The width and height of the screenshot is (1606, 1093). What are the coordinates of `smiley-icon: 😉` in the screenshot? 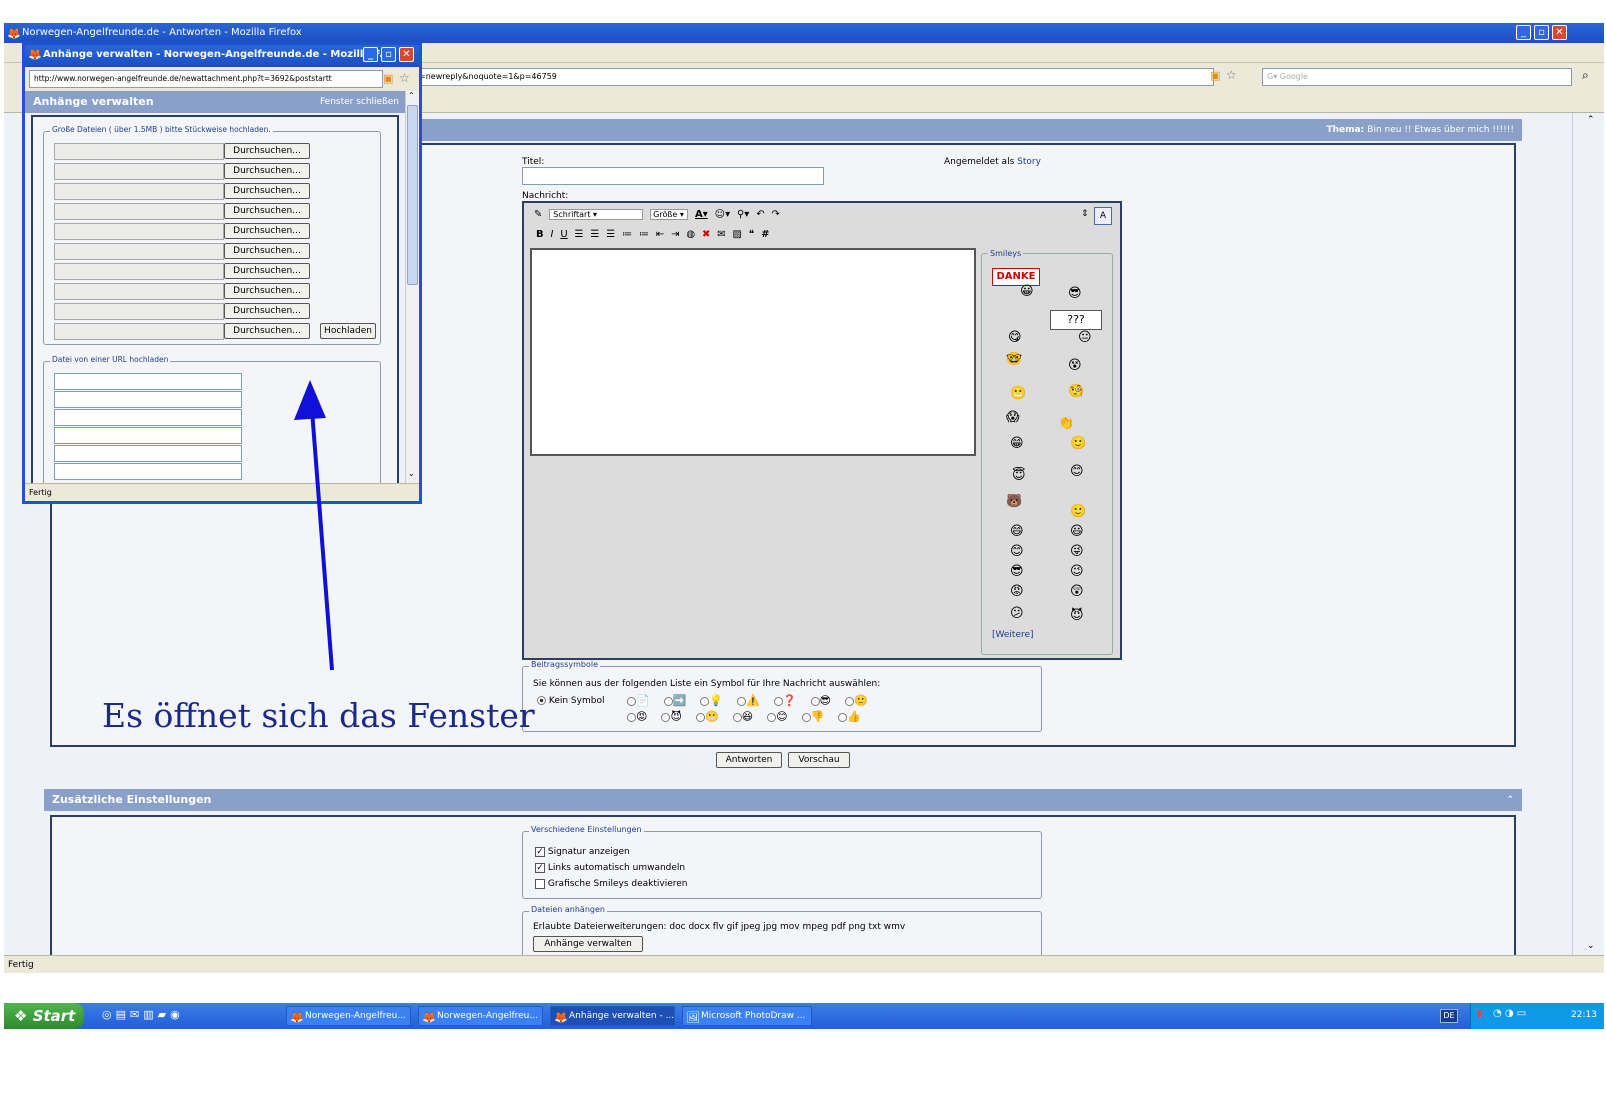 It's located at (1077, 571).